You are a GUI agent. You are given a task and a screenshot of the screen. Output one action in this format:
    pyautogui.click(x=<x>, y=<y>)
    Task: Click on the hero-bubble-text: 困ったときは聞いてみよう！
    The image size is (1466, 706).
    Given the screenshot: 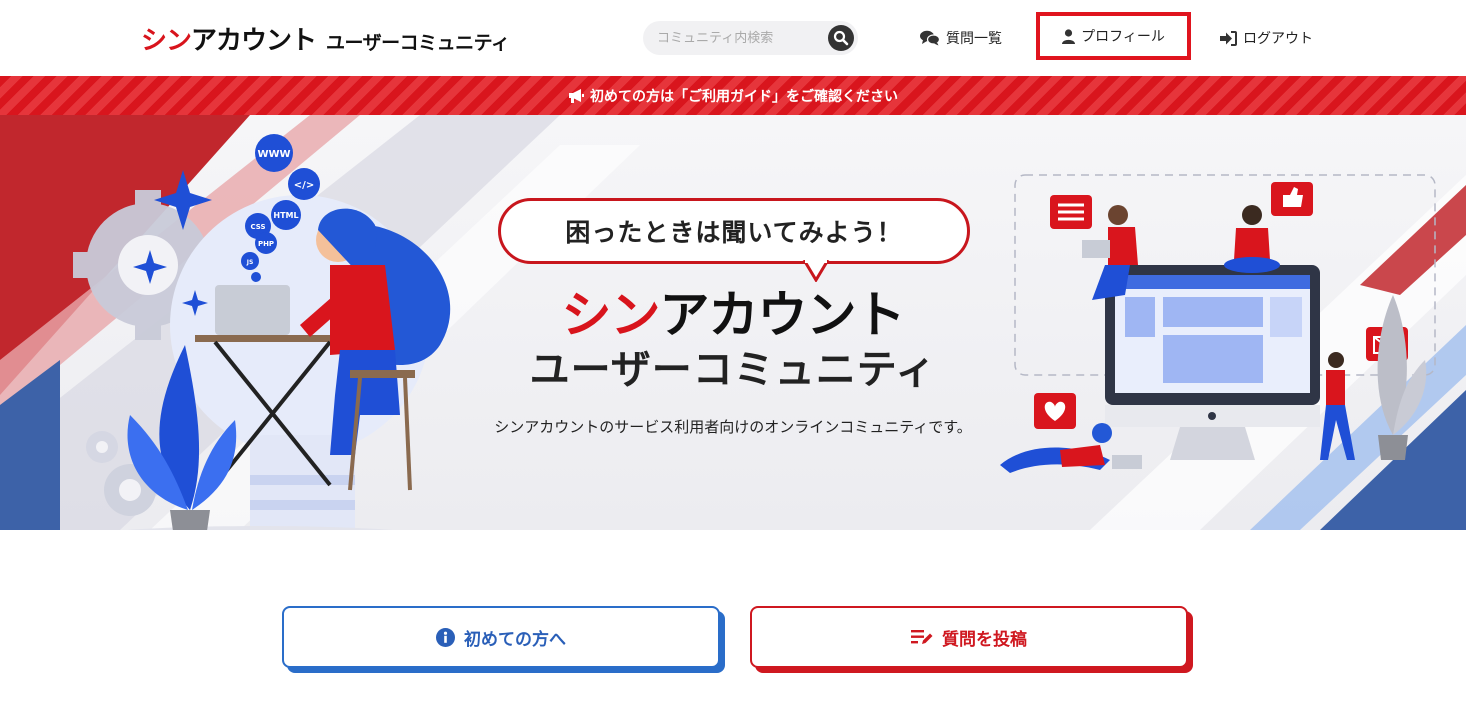 What is the action you would take?
    pyautogui.click(x=734, y=232)
    